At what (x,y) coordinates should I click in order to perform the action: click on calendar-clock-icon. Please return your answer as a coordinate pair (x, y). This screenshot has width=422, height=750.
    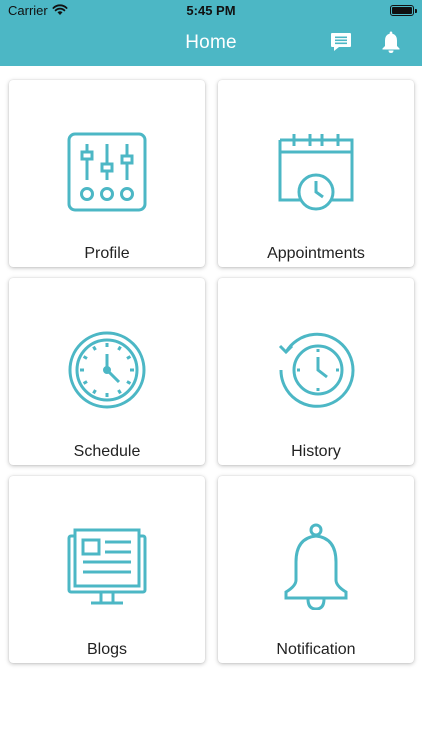
    Looking at the image, I should click on (316, 172).